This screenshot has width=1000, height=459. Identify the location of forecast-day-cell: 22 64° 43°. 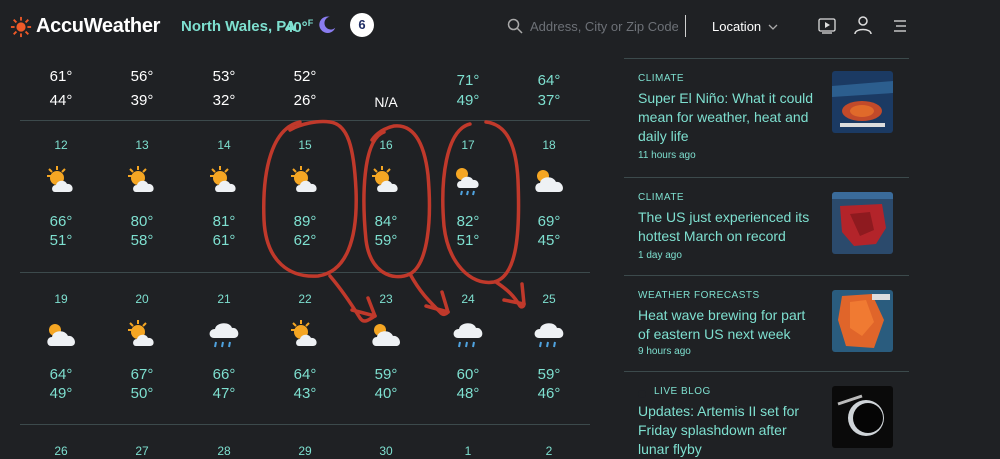
(305, 347).